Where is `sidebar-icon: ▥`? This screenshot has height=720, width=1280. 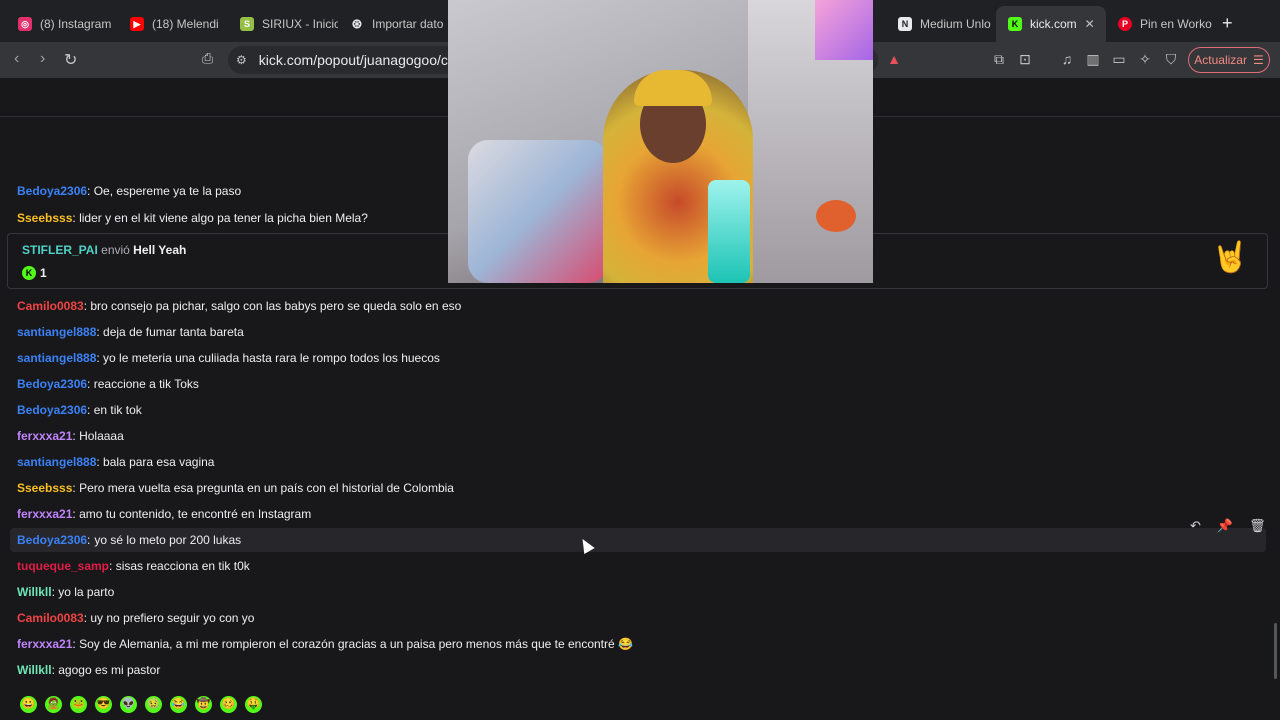 sidebar-icon: ▥ is located at coordinates (1093, 59).